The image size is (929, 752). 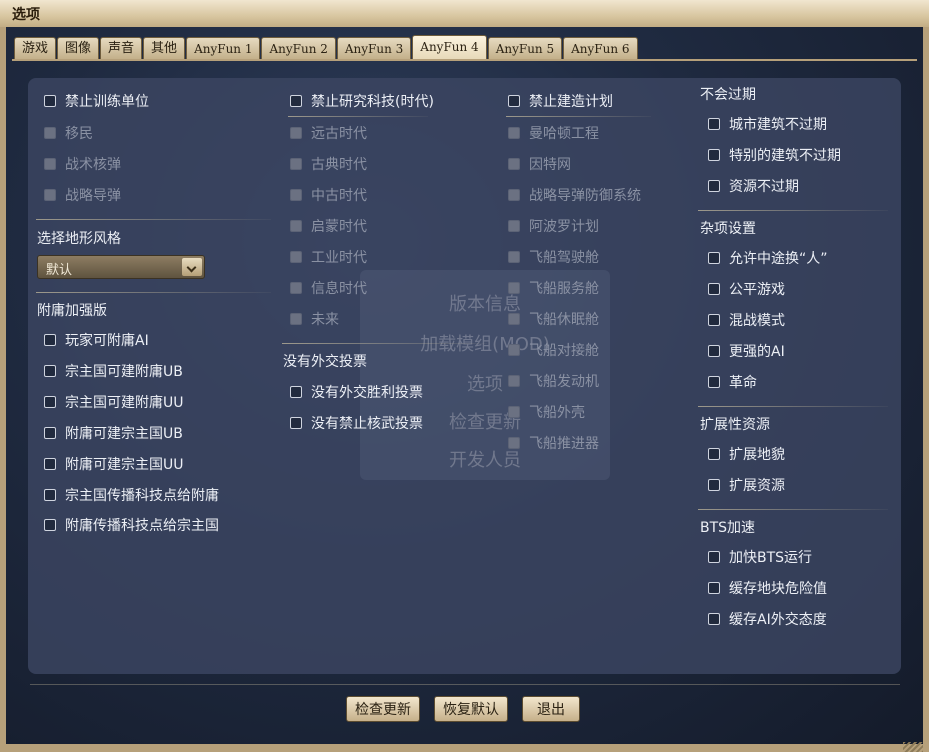 I want to click on checkbox-ban-tech: 禁止研究科技(时代), so click(x=362, y=101).